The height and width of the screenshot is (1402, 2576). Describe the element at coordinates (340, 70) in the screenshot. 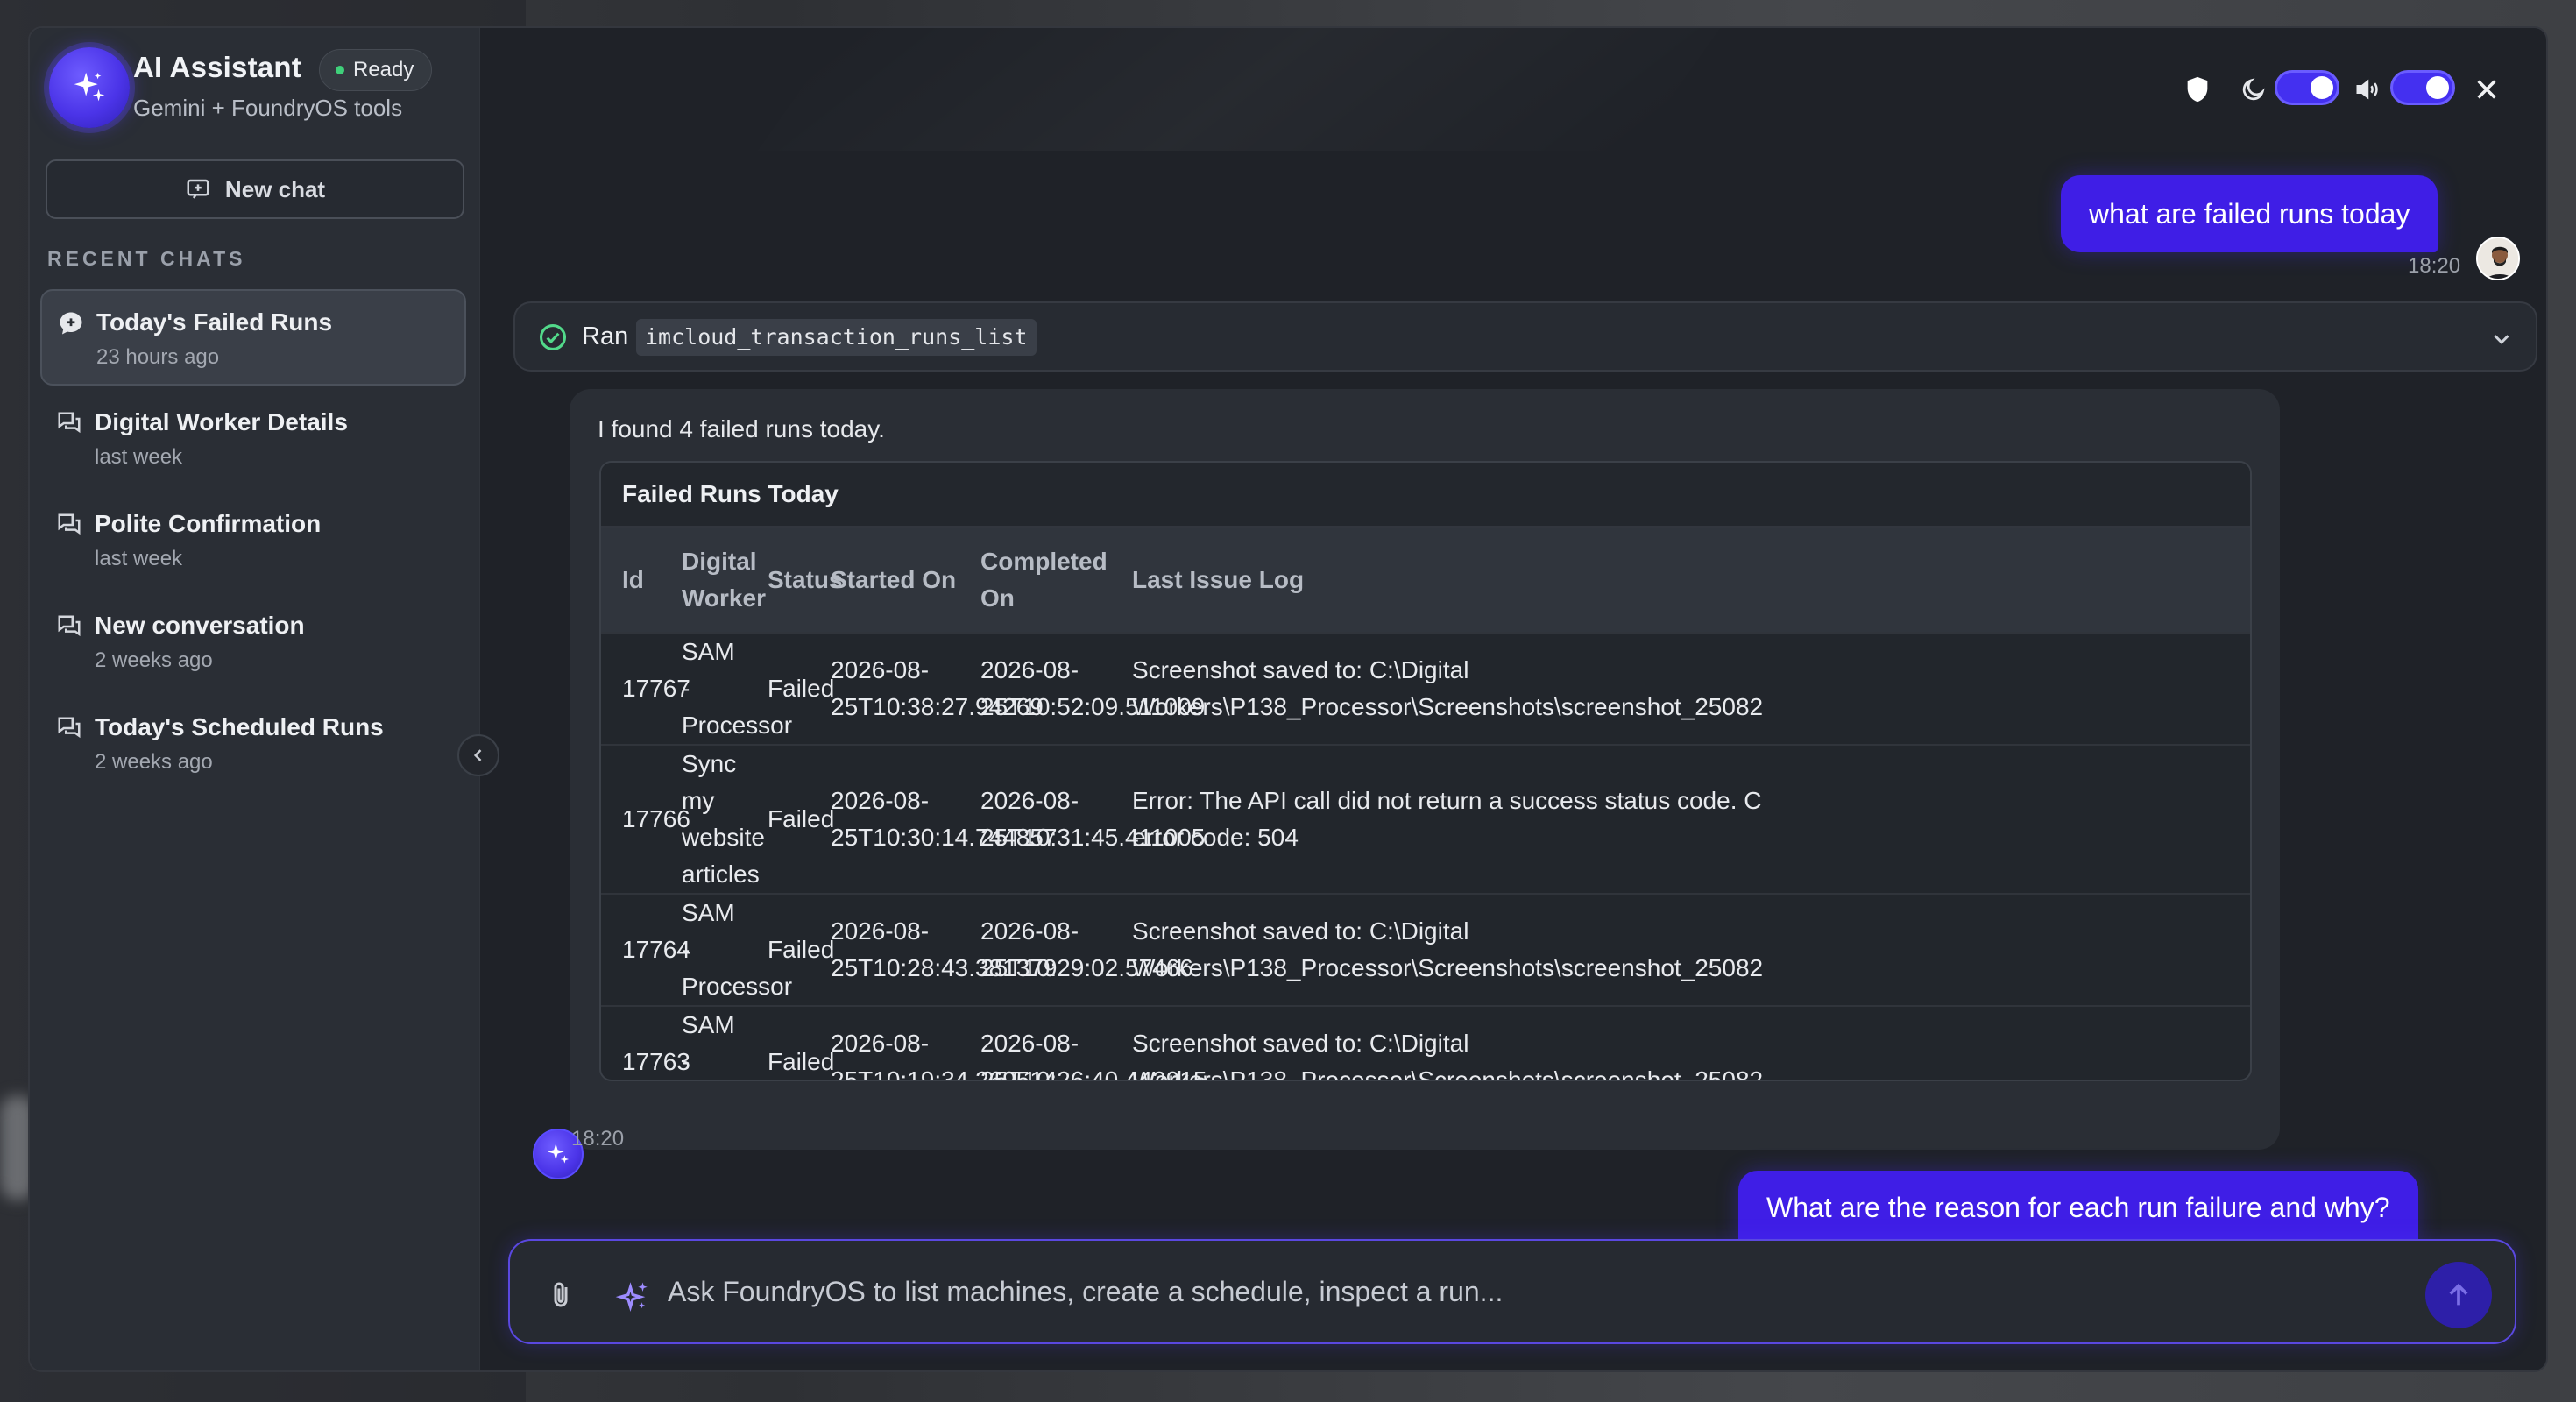

I see `status-dot-icon` at that location.